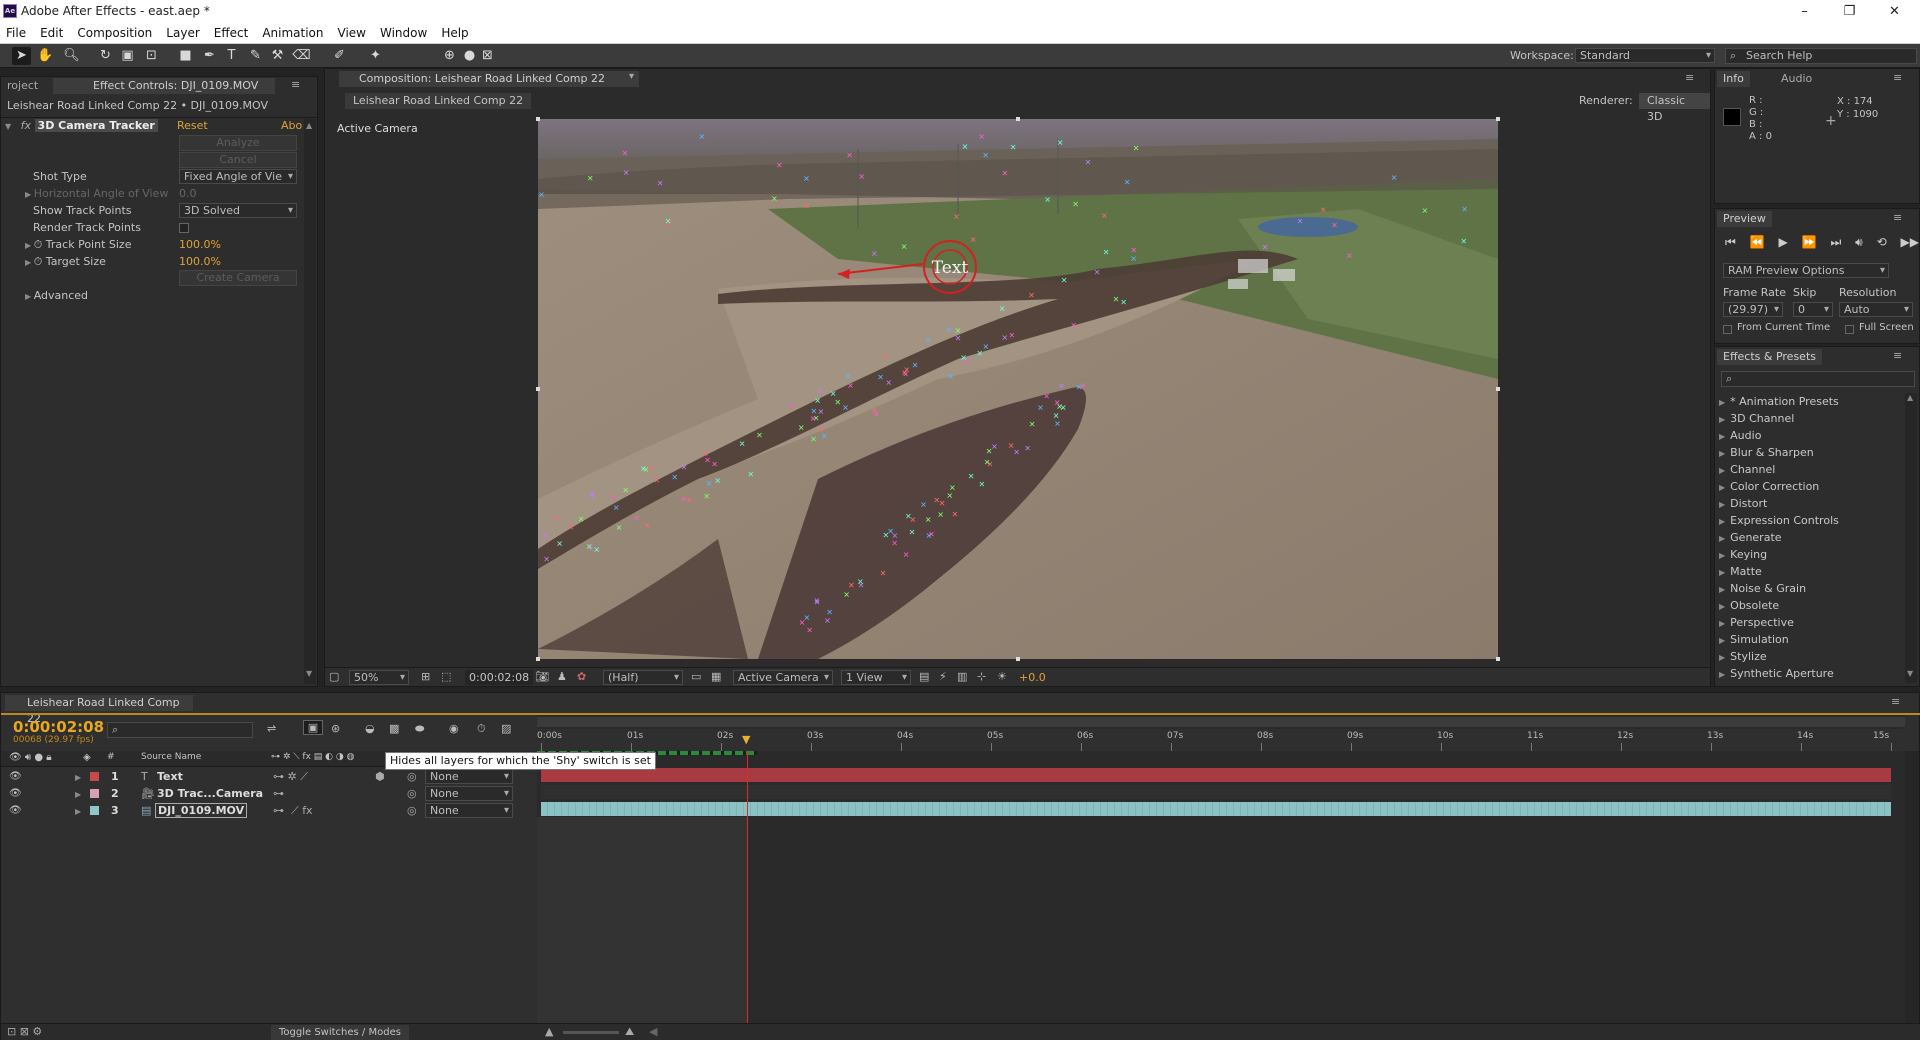  Describe the element at coordinates (22, 86) in the screenshot. I see `tab-project: roject` at that location.